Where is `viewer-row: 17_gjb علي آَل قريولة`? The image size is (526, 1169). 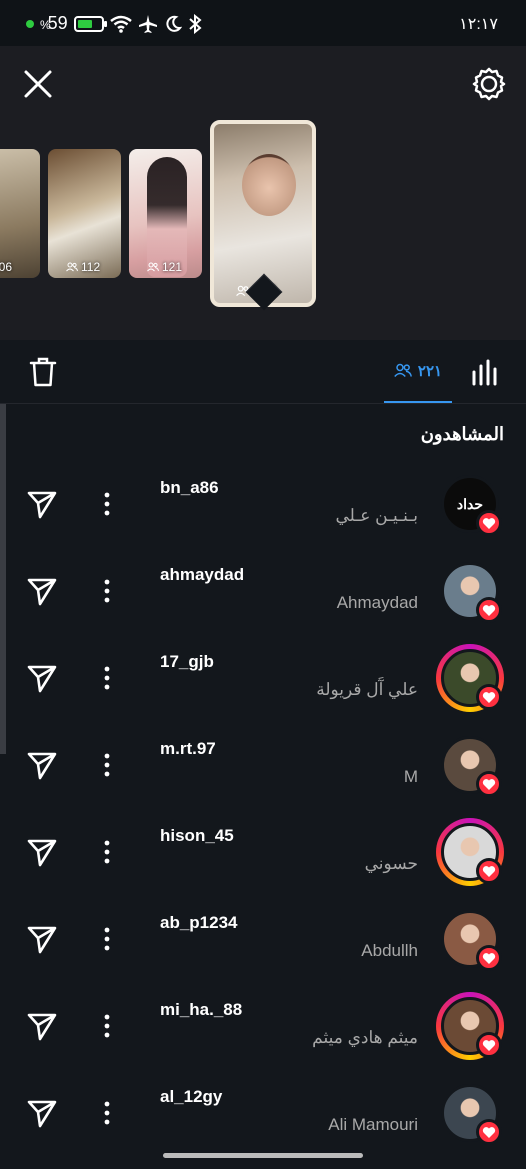 viewer-row: 17_gjb علي آَل قريولة is located at coordinates (263, 687).